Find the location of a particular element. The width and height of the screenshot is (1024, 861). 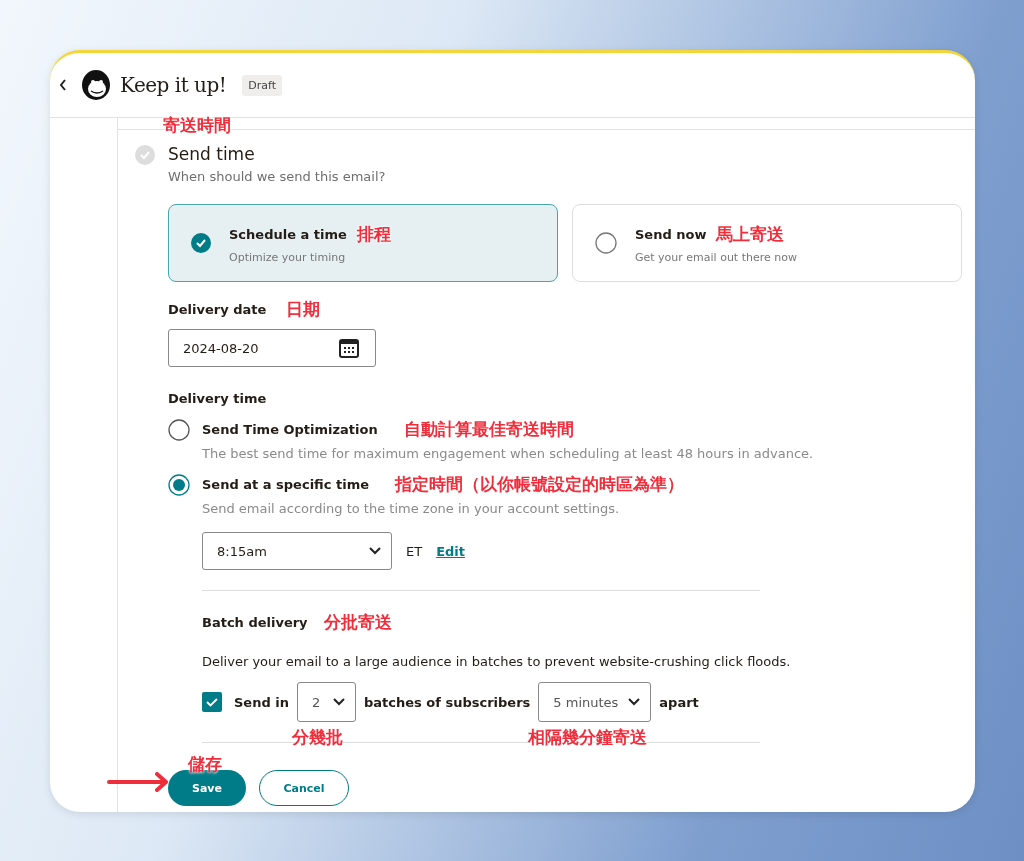

option-card: Schedule a time 排程 Optimize your timing is located at coordinates (363, 243).